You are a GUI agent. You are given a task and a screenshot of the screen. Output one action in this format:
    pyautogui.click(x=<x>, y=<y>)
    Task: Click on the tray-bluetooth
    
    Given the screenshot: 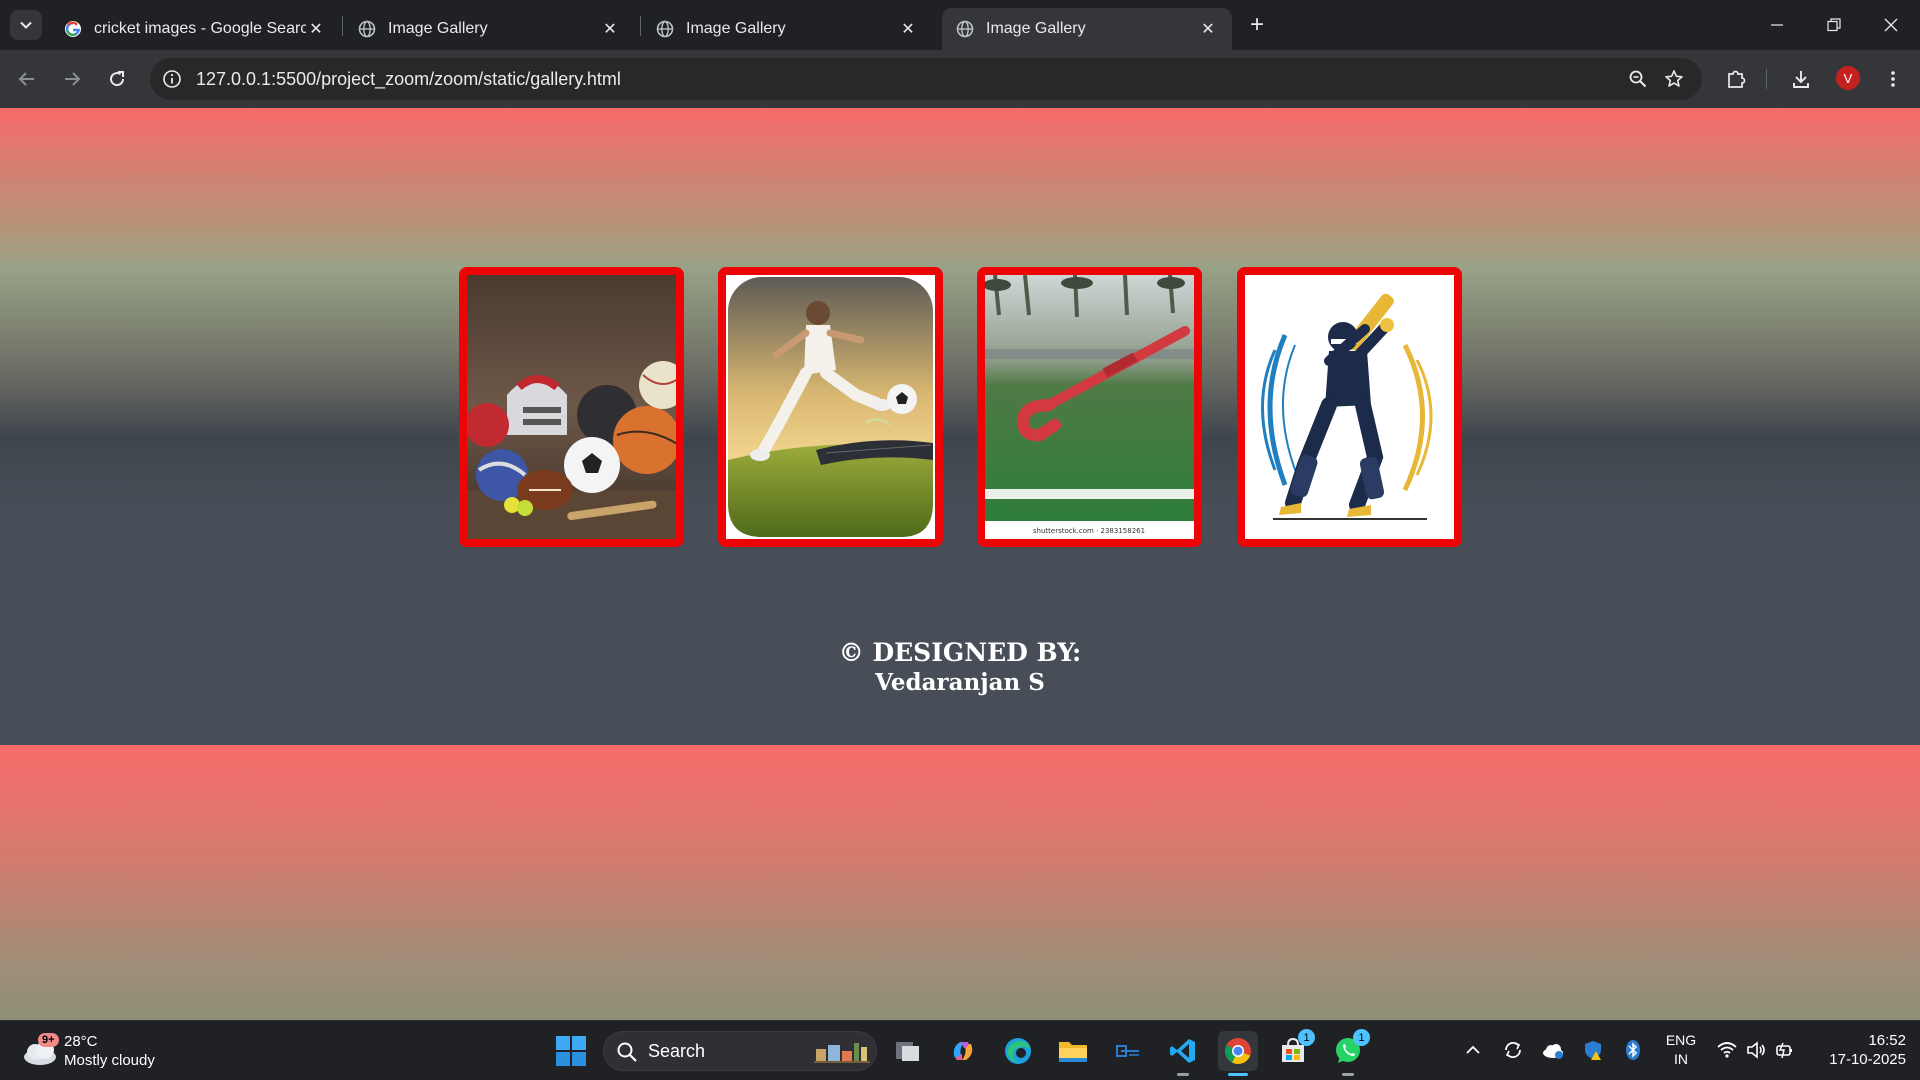 What is the action you would take?
    pyautogui.click(x=1633, y=1050)
    